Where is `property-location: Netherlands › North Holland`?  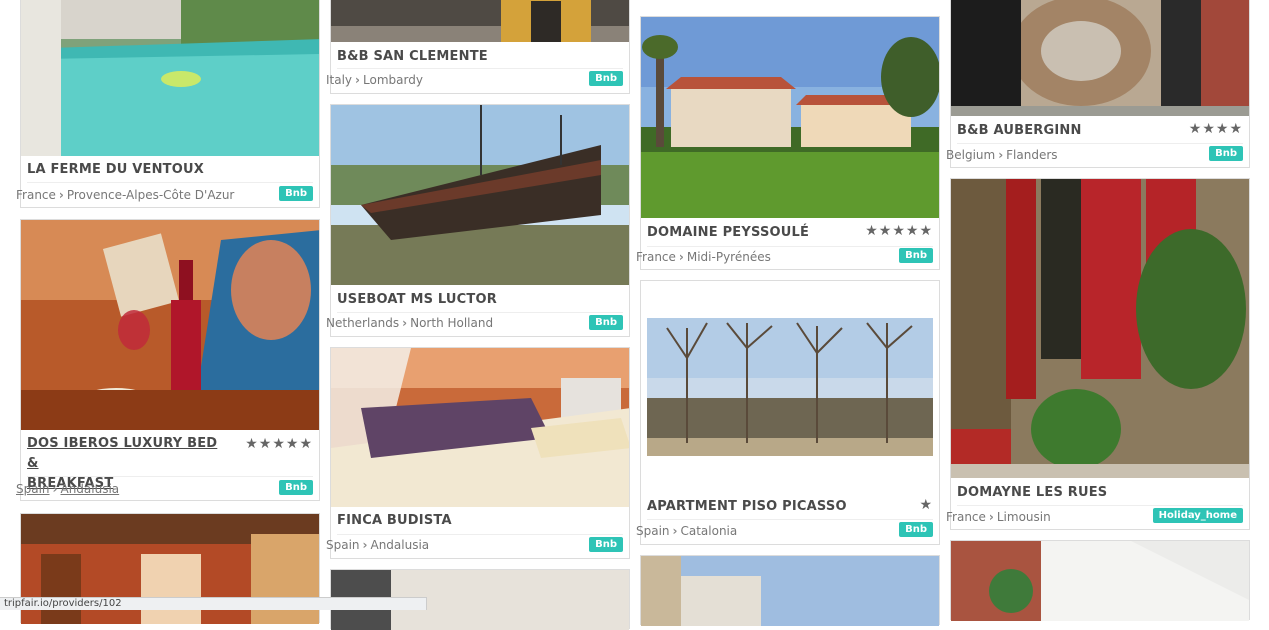 property-location: Netherlands › North Holland is located at coordinates (409, 323).